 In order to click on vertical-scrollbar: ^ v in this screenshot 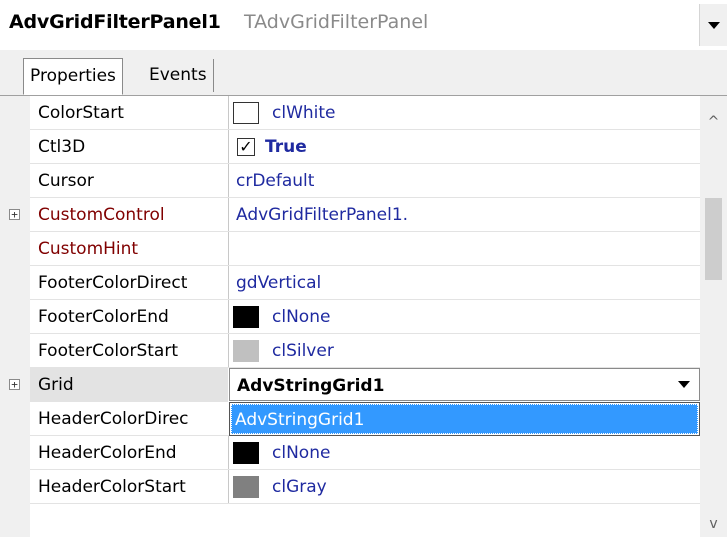, I will do `click(713, 316)`.